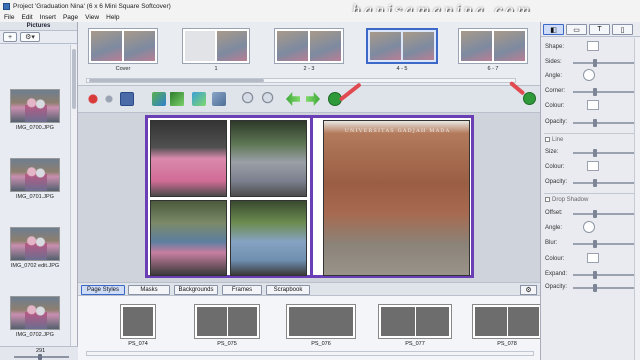  Describe the element at coordinates (555, 167) in the screenshot. I see `line-colour-label: Colour:` at that location.